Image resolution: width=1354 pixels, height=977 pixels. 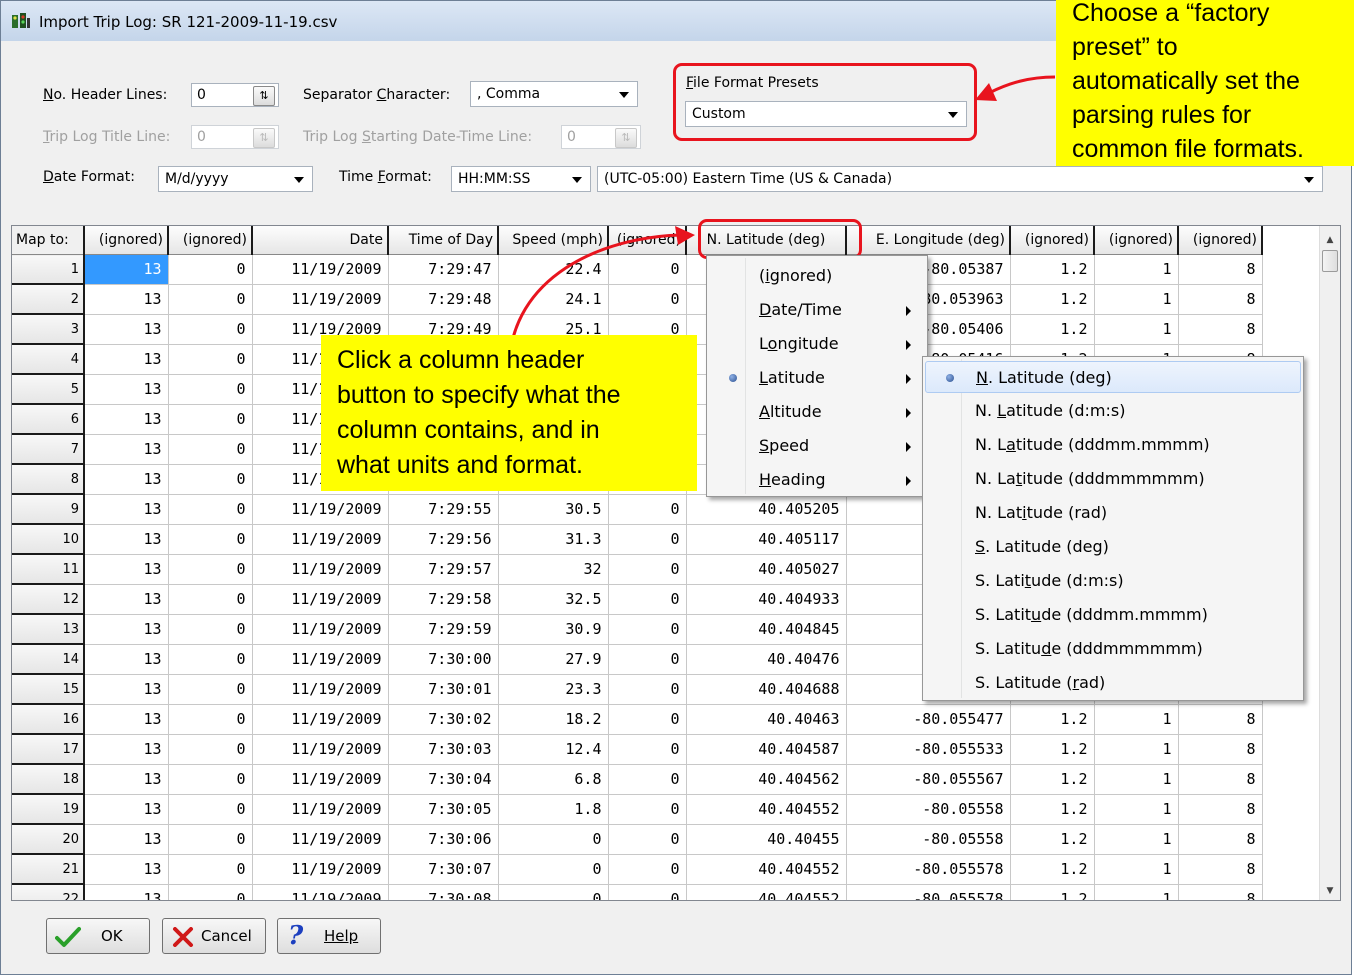 I want to click on grid-cell: -80.055533, so click(x=928, y=749).